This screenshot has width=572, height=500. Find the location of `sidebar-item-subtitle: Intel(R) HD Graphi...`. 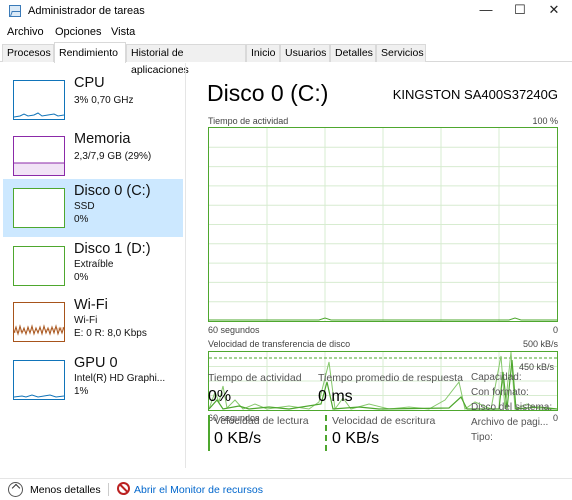

sidebar-item-subtitle: Intel(R) HD Graphi... is located at coordinates (120, 378).